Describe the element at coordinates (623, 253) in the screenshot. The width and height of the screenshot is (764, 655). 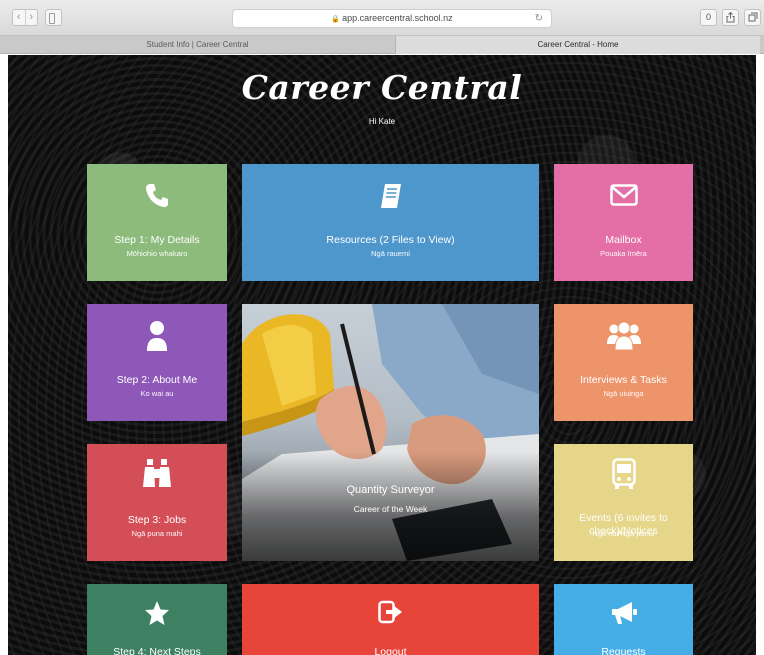
I see `tile-subtitle: Pouaka īmēra` at that location.